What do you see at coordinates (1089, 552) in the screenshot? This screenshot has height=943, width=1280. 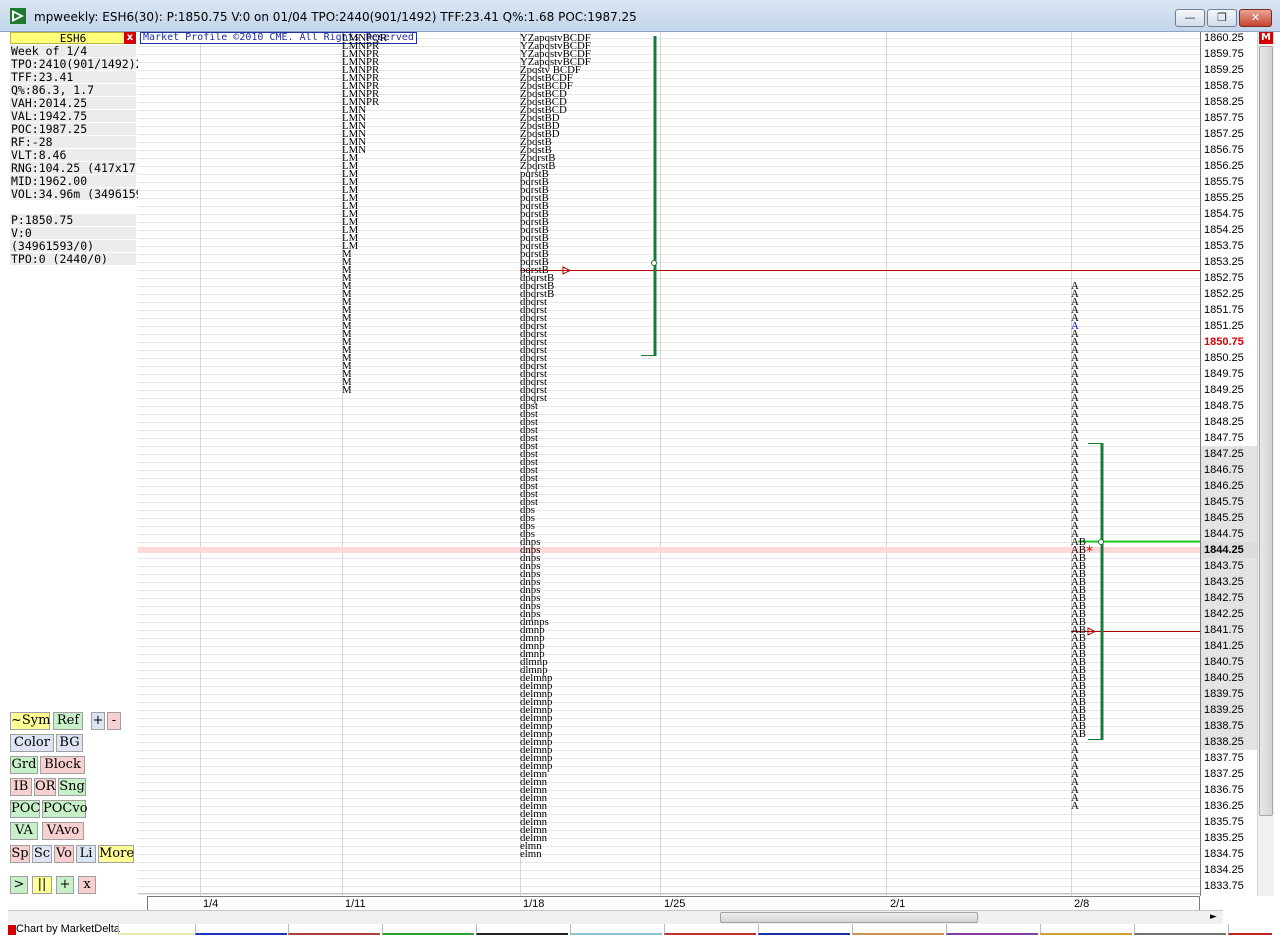 I see `current-price-star-icon: *` at bounding box center [1089, 552].